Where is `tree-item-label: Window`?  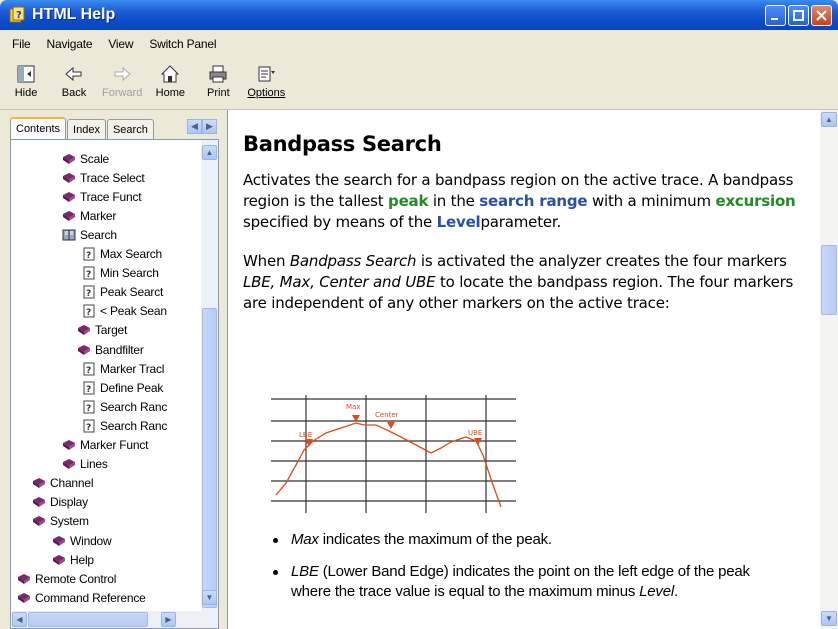
tree-item-label: Window is located at coordinates (91, 540).